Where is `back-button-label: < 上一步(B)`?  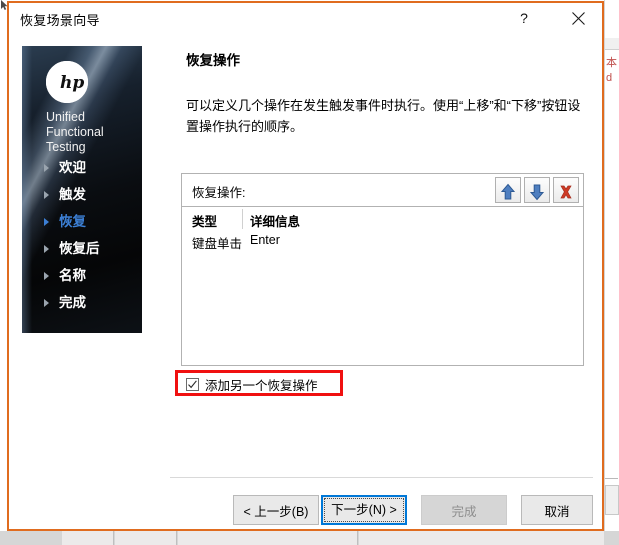 back-button-label: < 上一步(B) is located at coordinates (276, 511).